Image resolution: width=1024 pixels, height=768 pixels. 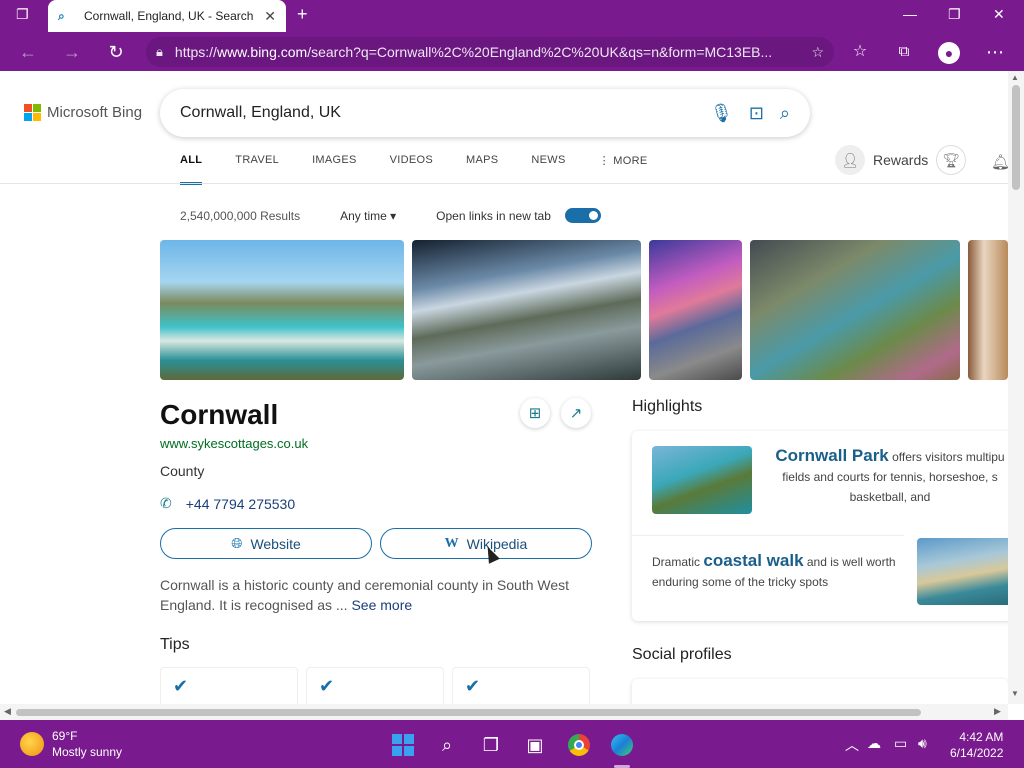 I want to click on rewards-label: Rewards, so click(x=901, y=160).